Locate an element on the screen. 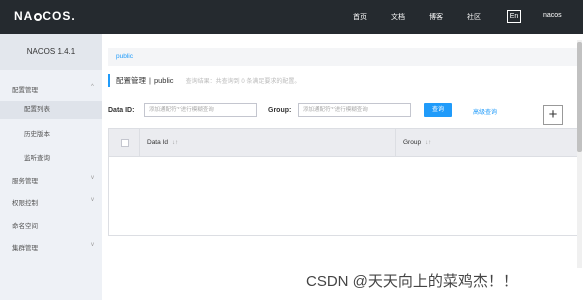 The width and height of the screenshot is (583, 300). sidebar-item-history: 历史版本 is located at coordinates (37, 133).